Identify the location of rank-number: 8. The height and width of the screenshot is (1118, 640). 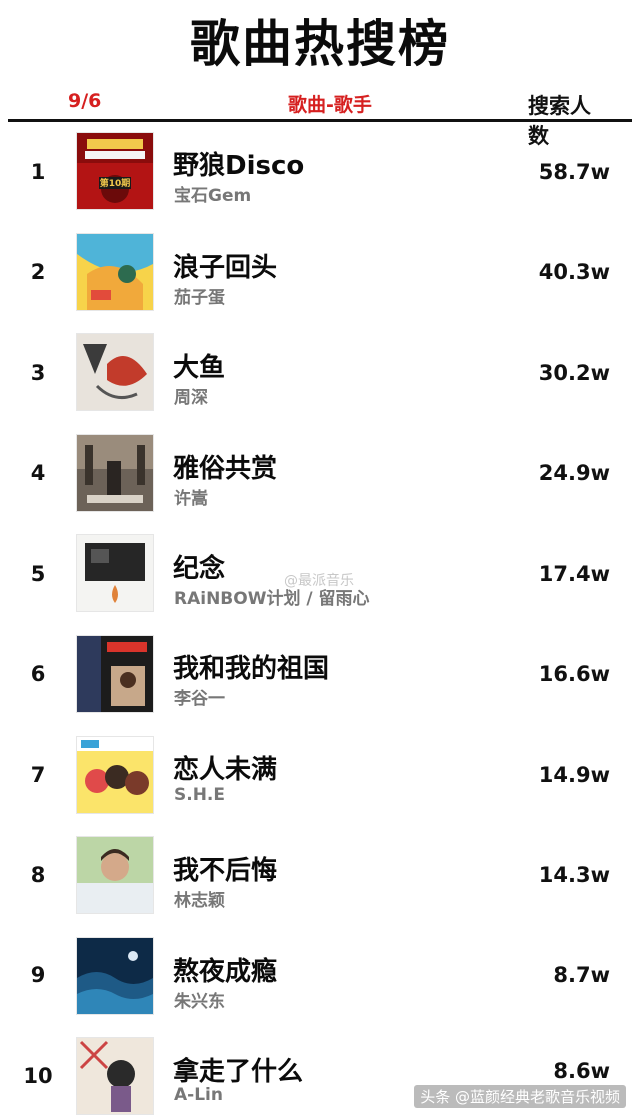
(38, 875).